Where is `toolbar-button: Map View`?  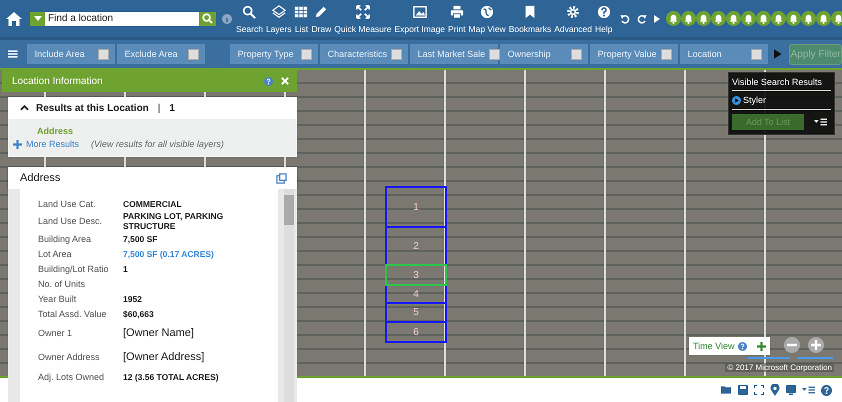
toolbar-button: Map View is located at coordinates (487, 18).